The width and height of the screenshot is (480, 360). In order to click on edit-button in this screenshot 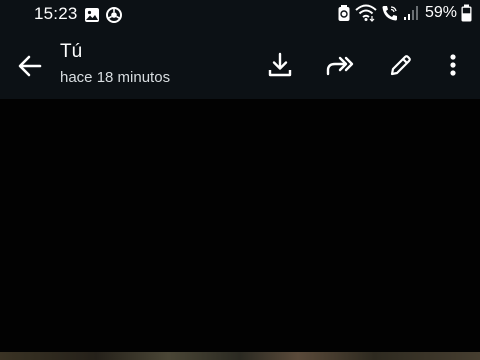, I will do `click(401, 65)`.